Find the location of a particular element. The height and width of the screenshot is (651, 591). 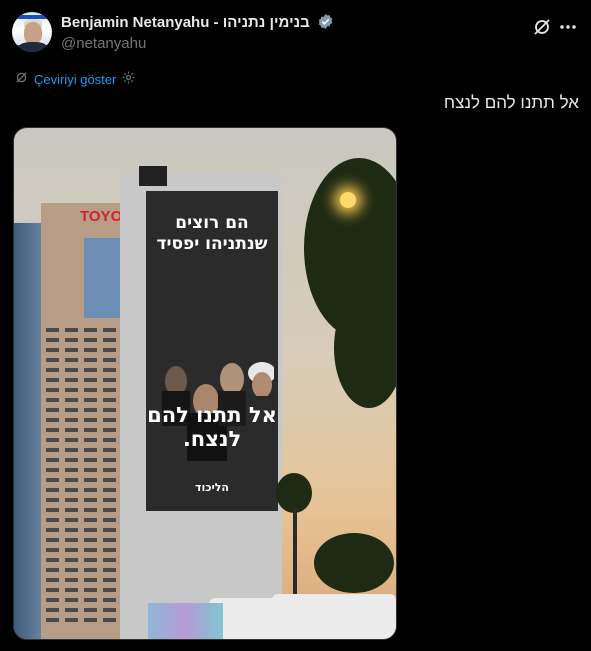

gear-icon is located at coordinates (128, 79).